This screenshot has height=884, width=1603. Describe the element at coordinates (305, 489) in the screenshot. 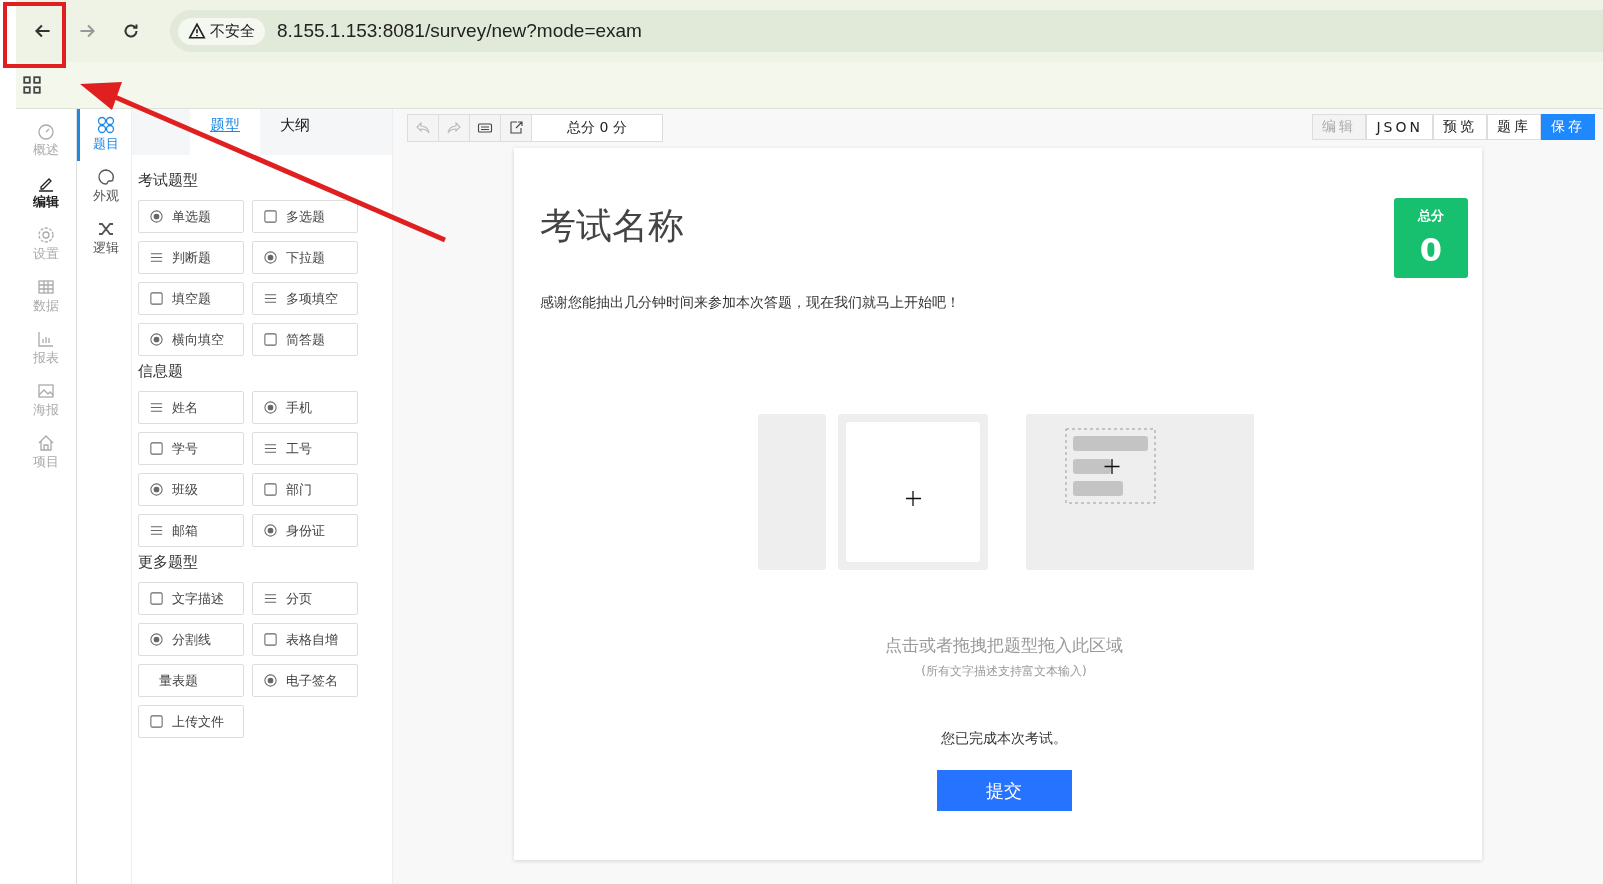

I see `question-type-button: 部门` at that location.